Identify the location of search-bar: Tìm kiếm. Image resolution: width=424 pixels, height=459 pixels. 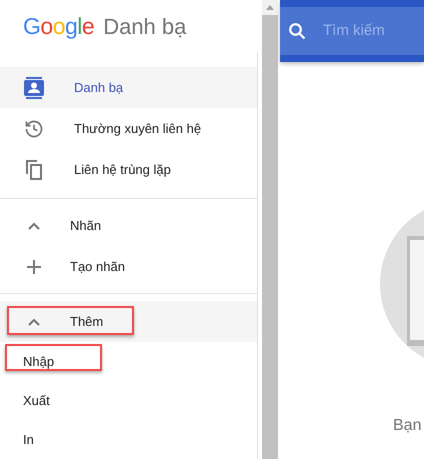
(352, 31).